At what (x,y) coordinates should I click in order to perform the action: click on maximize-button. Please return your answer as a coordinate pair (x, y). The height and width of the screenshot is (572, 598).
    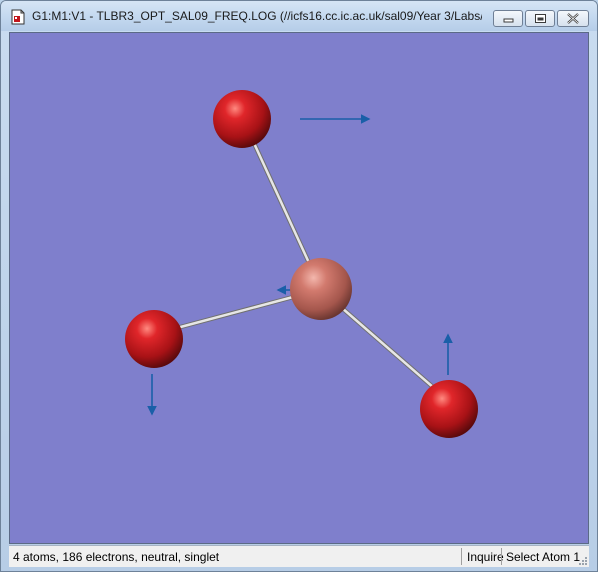
    Looking at the image, I should click on (540, 18).